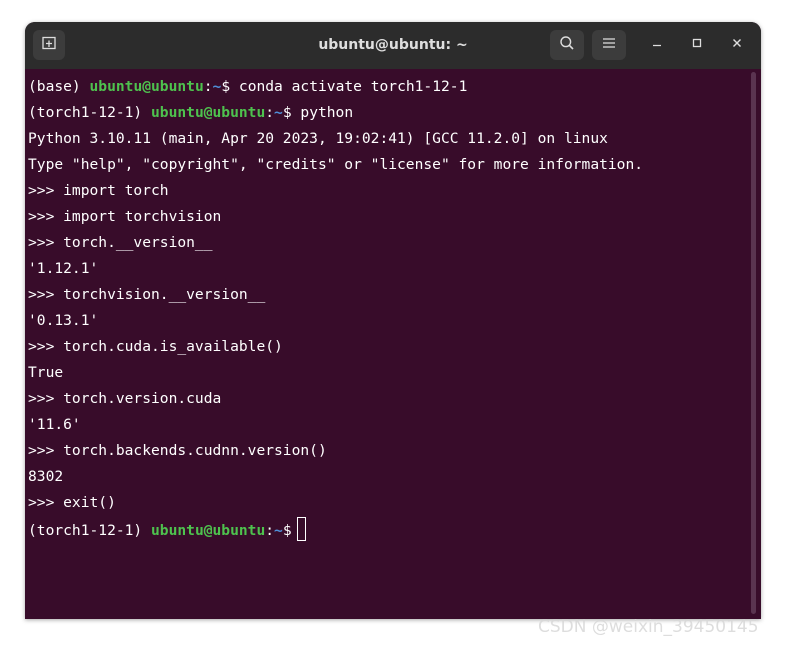 This screenshot has height=647, width=786. I want to click on menu-button, so click(609, 45).